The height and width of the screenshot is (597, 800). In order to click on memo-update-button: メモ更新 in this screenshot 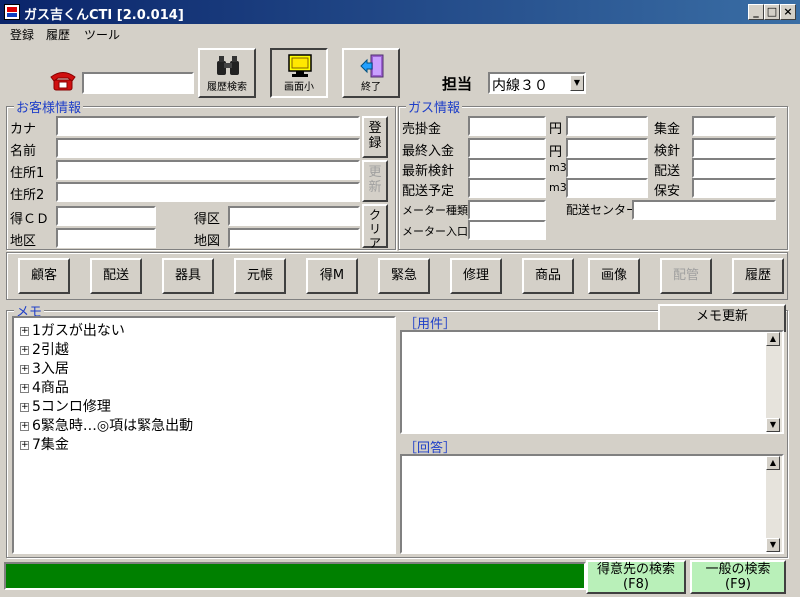, I will do `click(722, 318)`.